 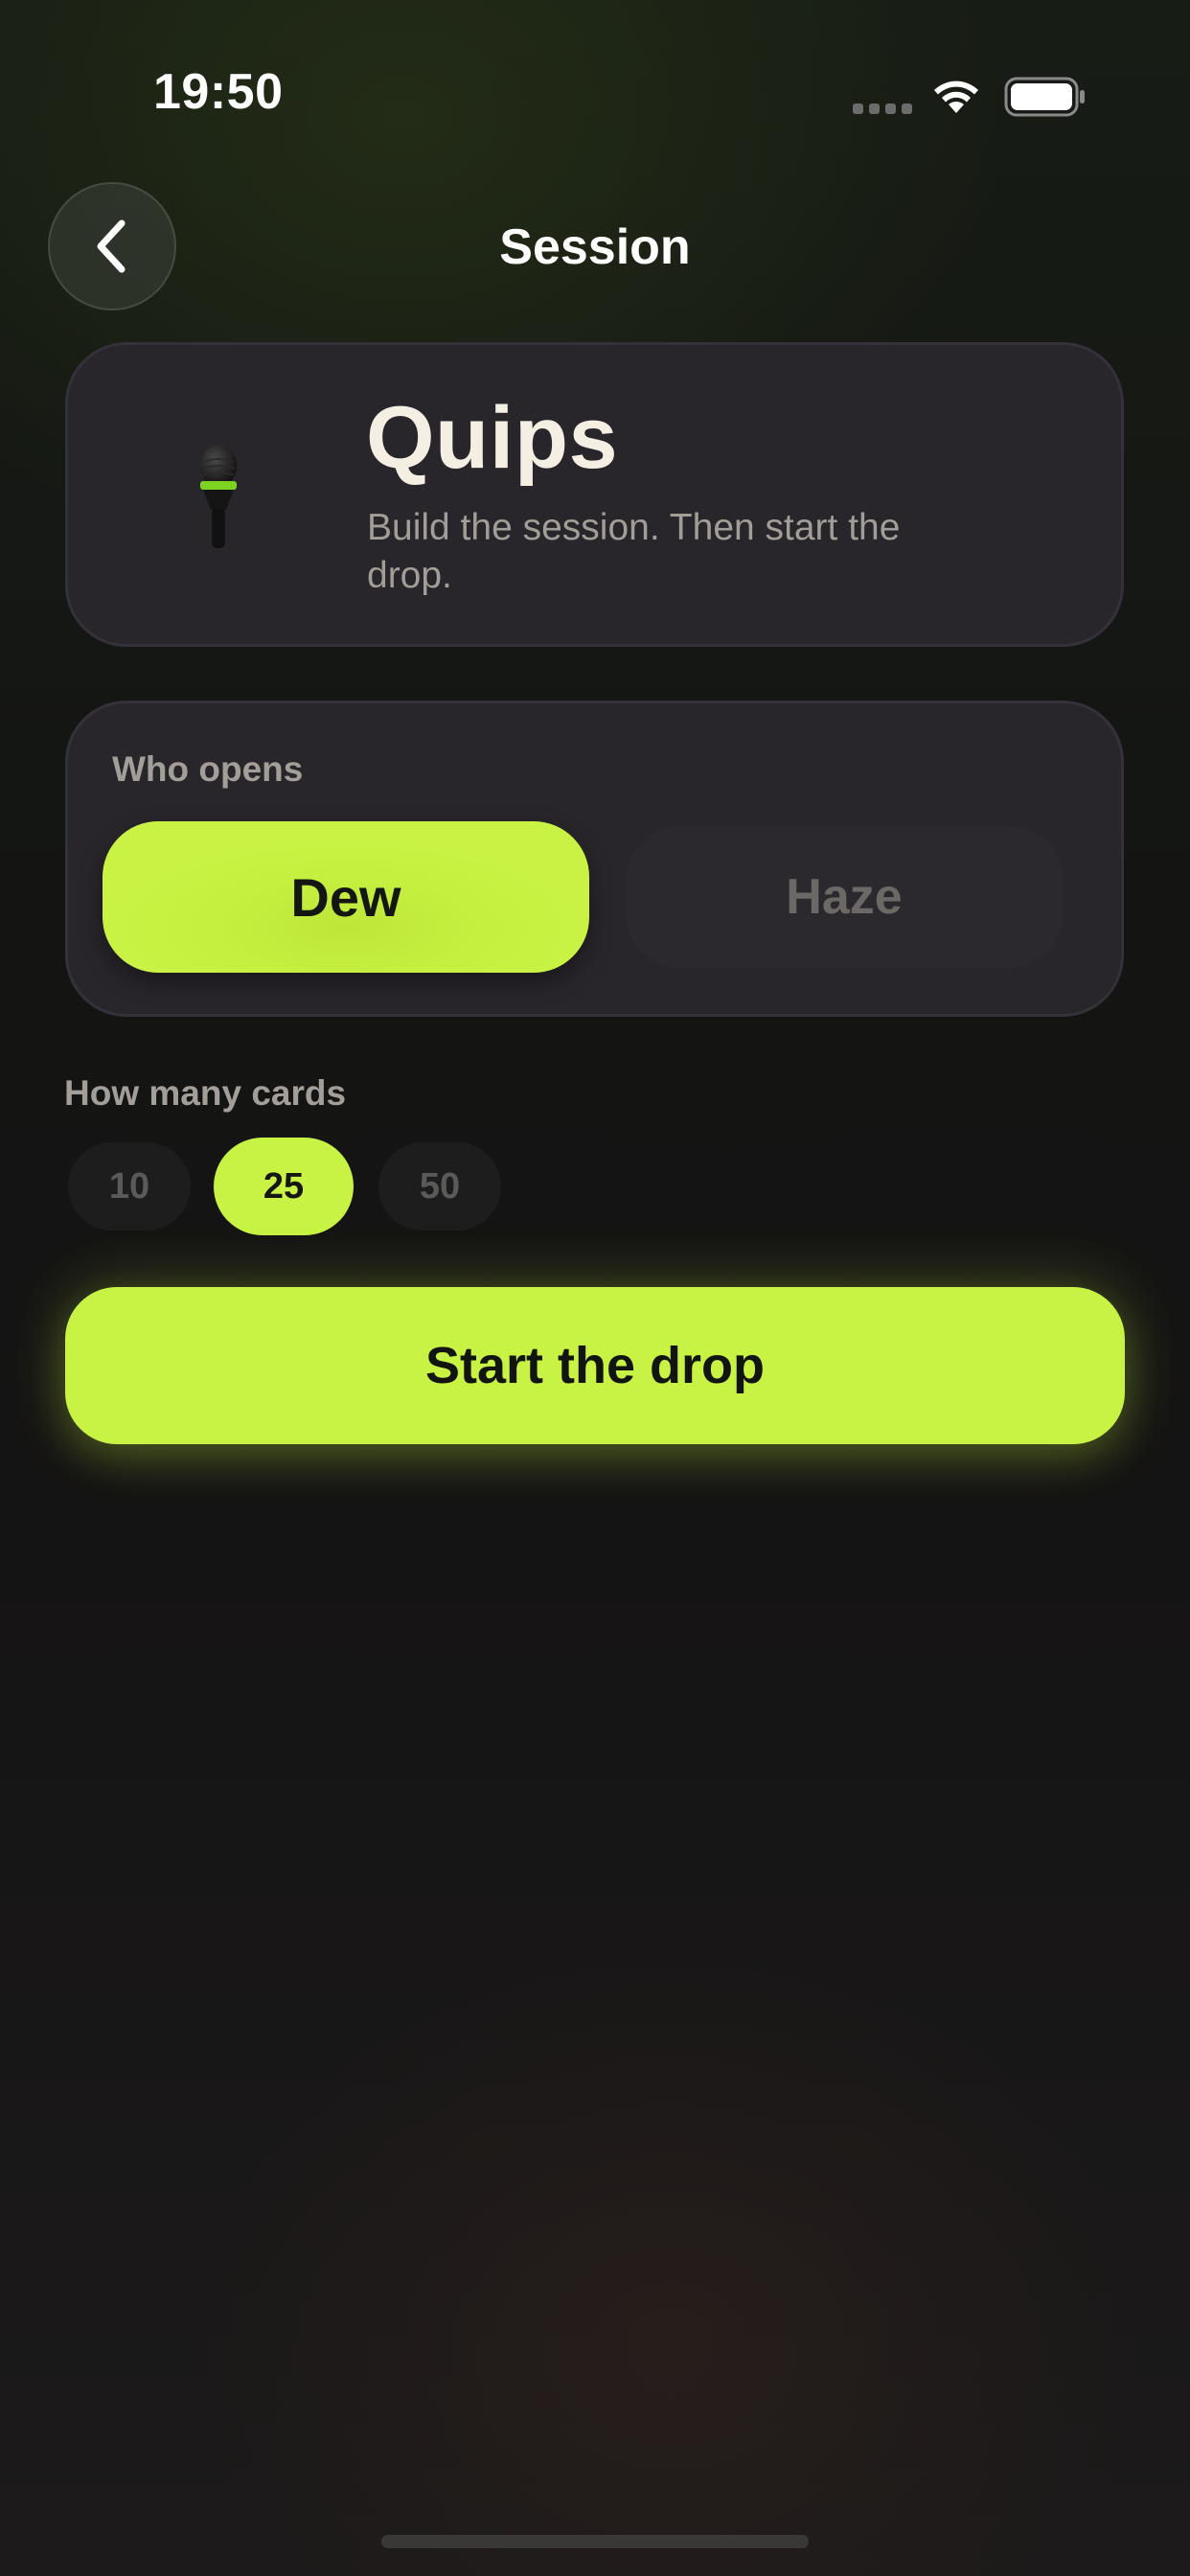 What do you see at coordinates (346, 897) in the screenshot?
I see `player-option-dew: Dew` at bounding box center [346, 897].